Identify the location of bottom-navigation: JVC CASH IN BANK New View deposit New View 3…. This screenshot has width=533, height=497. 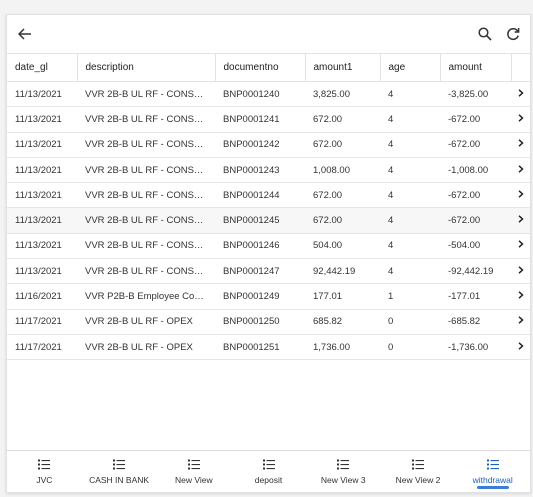
(268, 471).